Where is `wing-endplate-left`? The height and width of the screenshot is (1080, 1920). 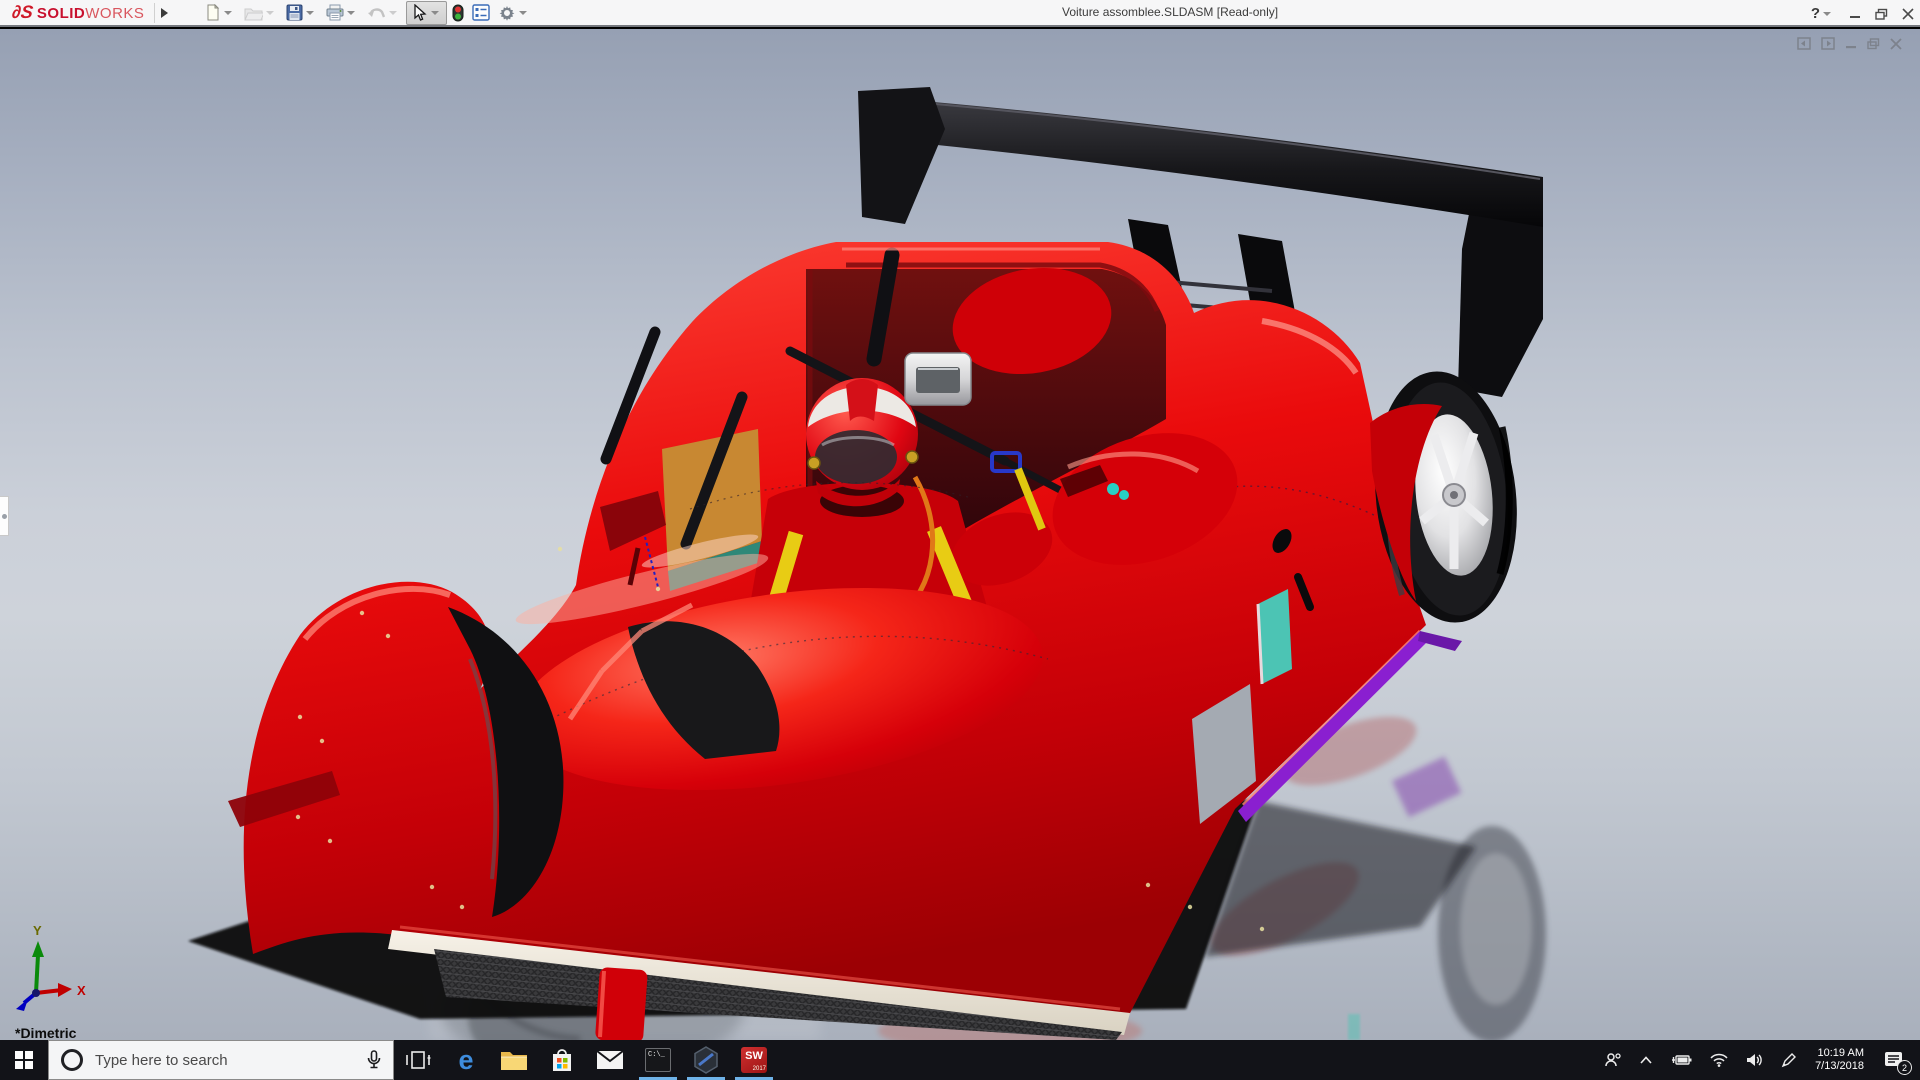
wing-endplate-left is located at coordinates (901, 155).